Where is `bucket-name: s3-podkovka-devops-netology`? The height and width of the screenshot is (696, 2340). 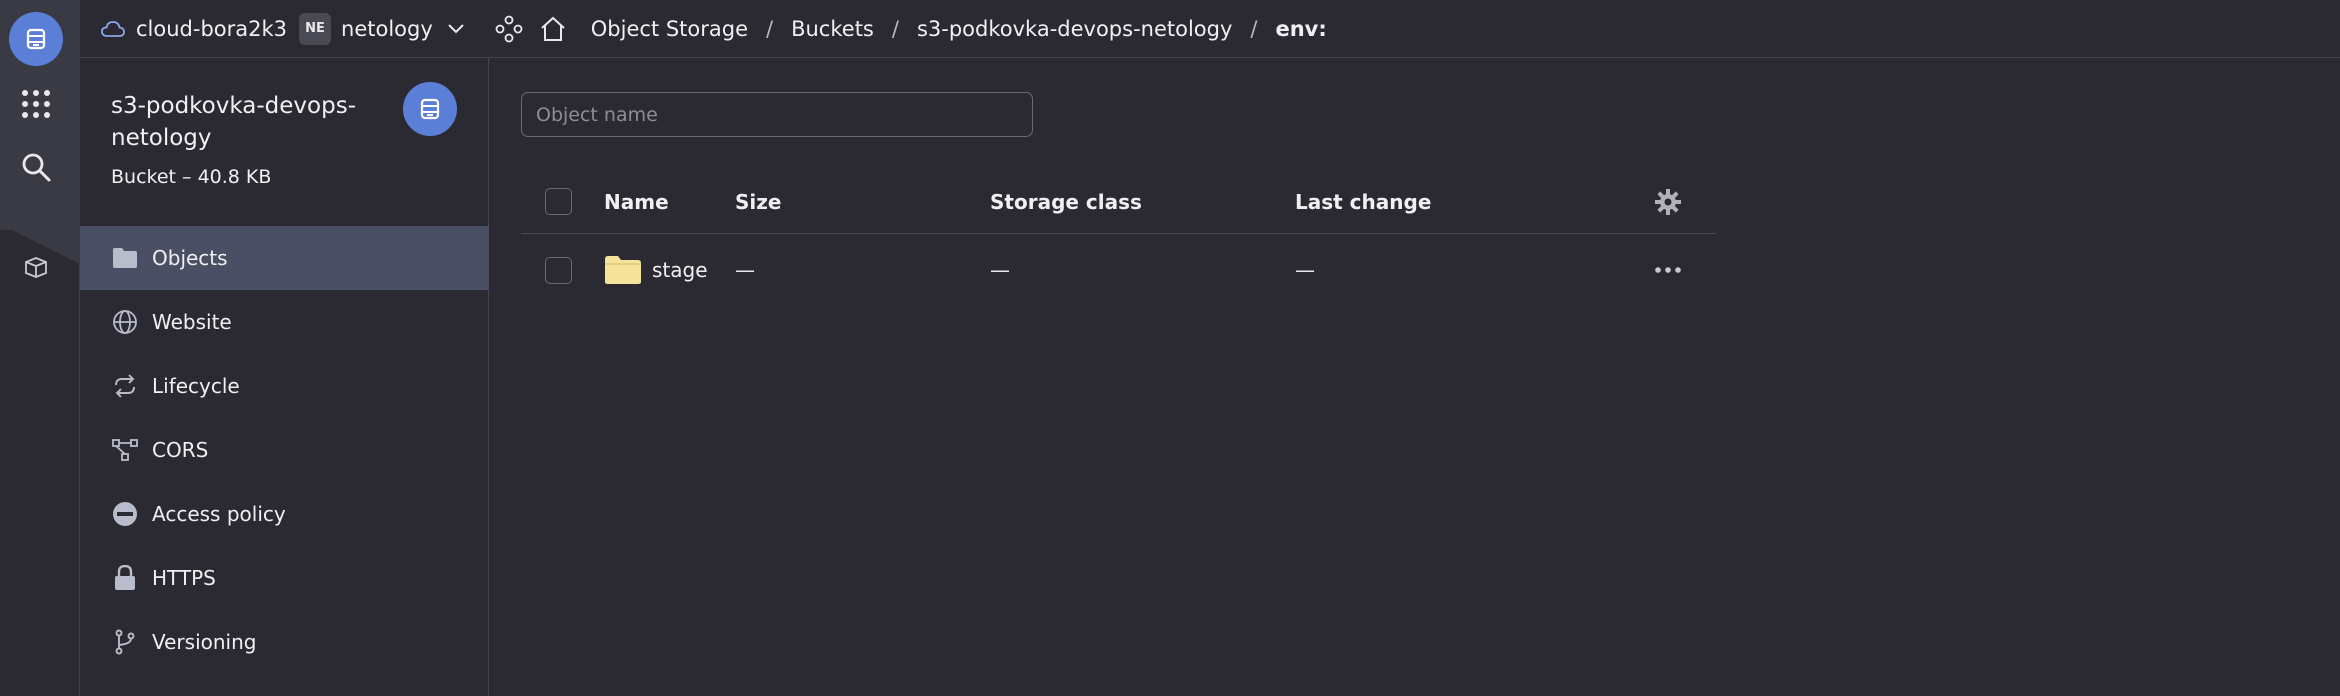 bucket-name: s3-podkovka-devops-netology is located at coordinates (233, 122).